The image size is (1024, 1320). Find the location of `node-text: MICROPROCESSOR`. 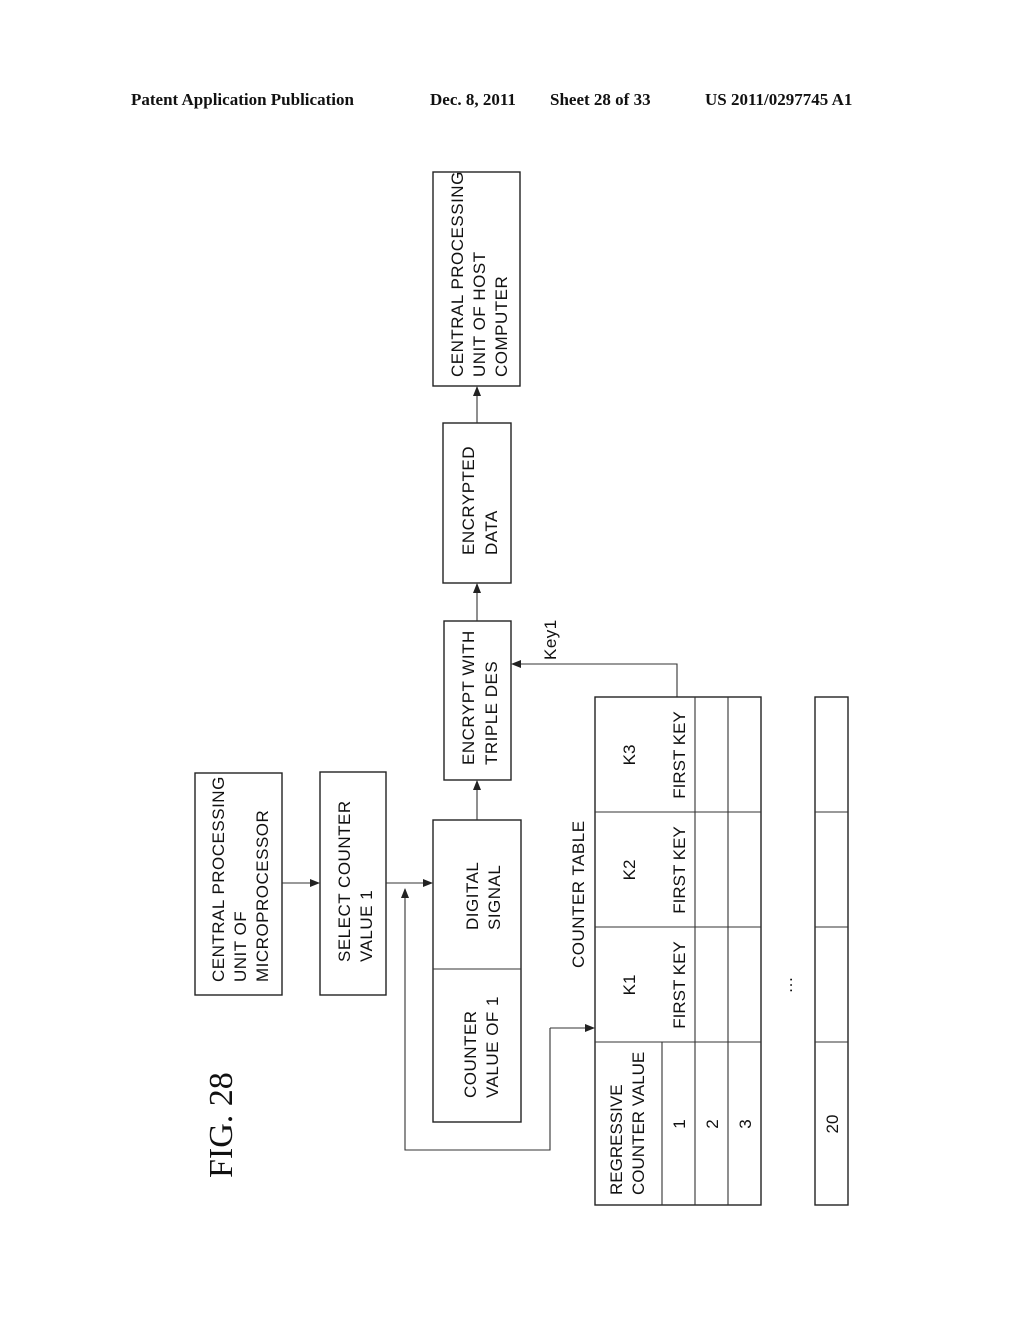

node-text: MICROPROCESSOR is located at coordinates (262, 896).